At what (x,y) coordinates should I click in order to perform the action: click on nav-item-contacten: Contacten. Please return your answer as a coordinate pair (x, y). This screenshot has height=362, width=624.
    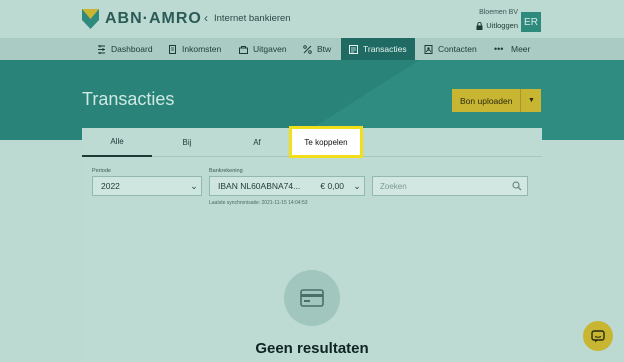
    Looking at the image, I should click on (450, 49).